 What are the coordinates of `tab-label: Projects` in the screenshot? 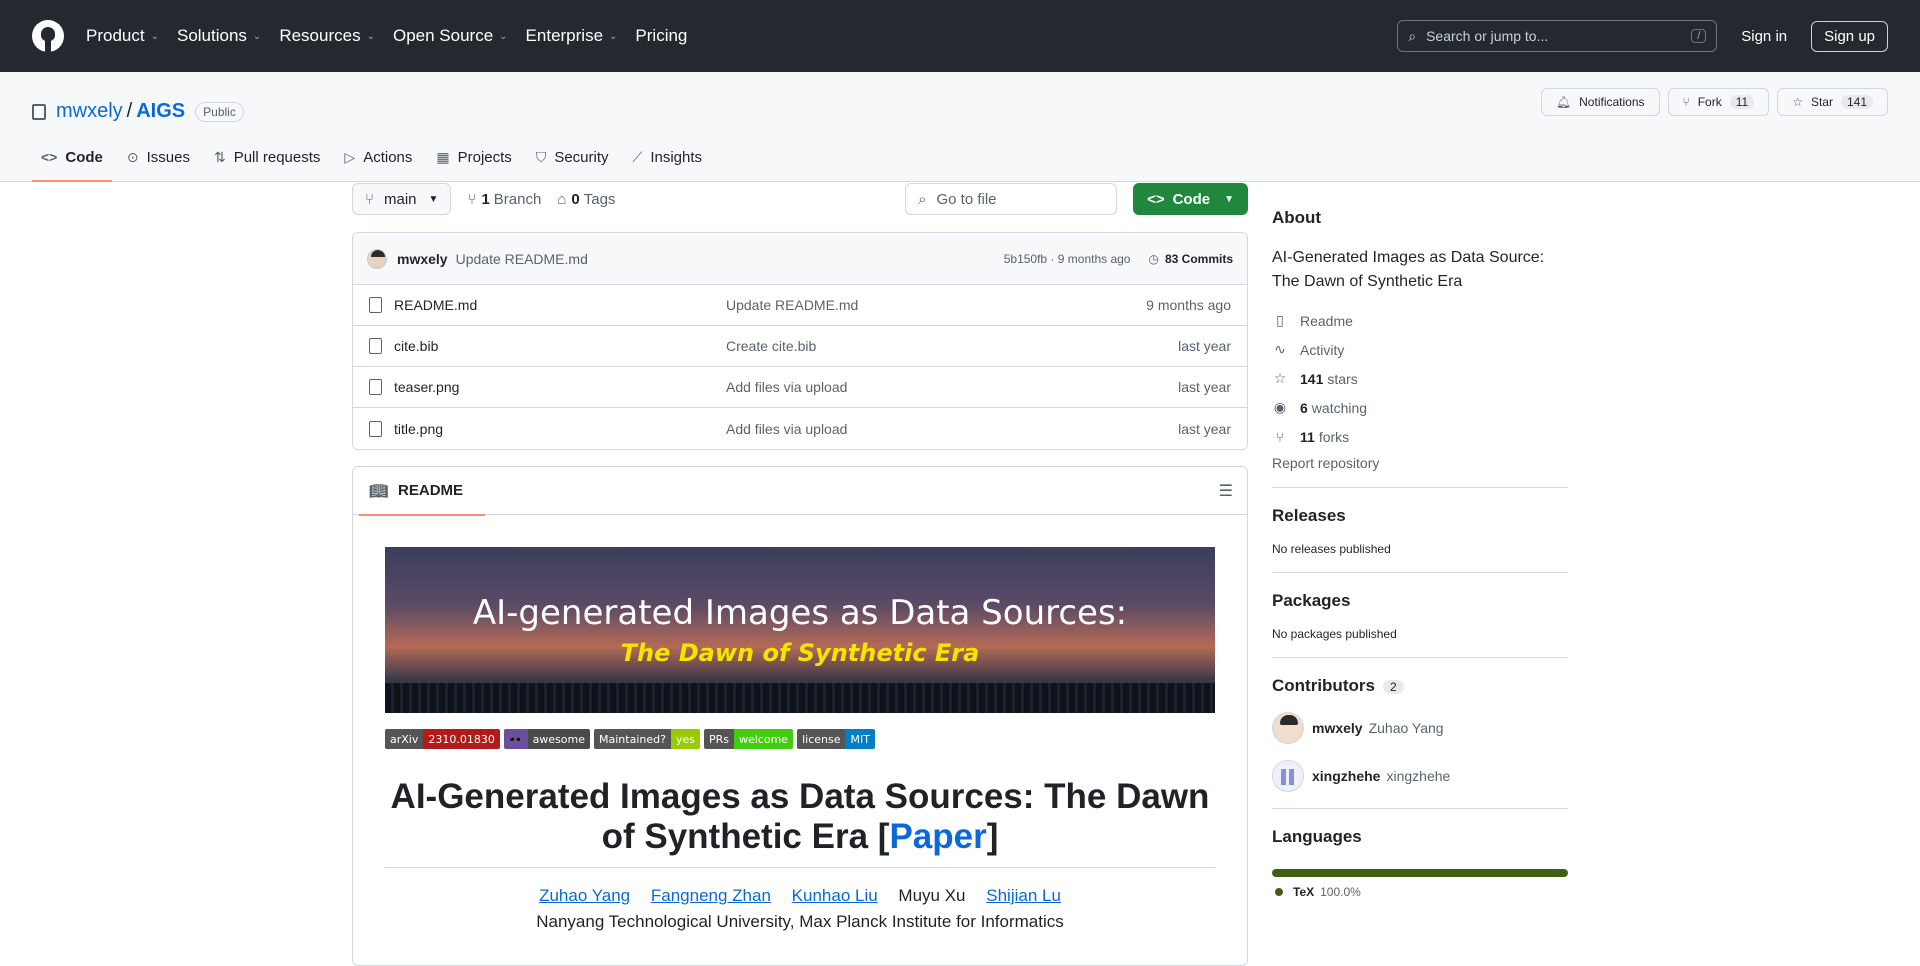 It's located at (484, 157).